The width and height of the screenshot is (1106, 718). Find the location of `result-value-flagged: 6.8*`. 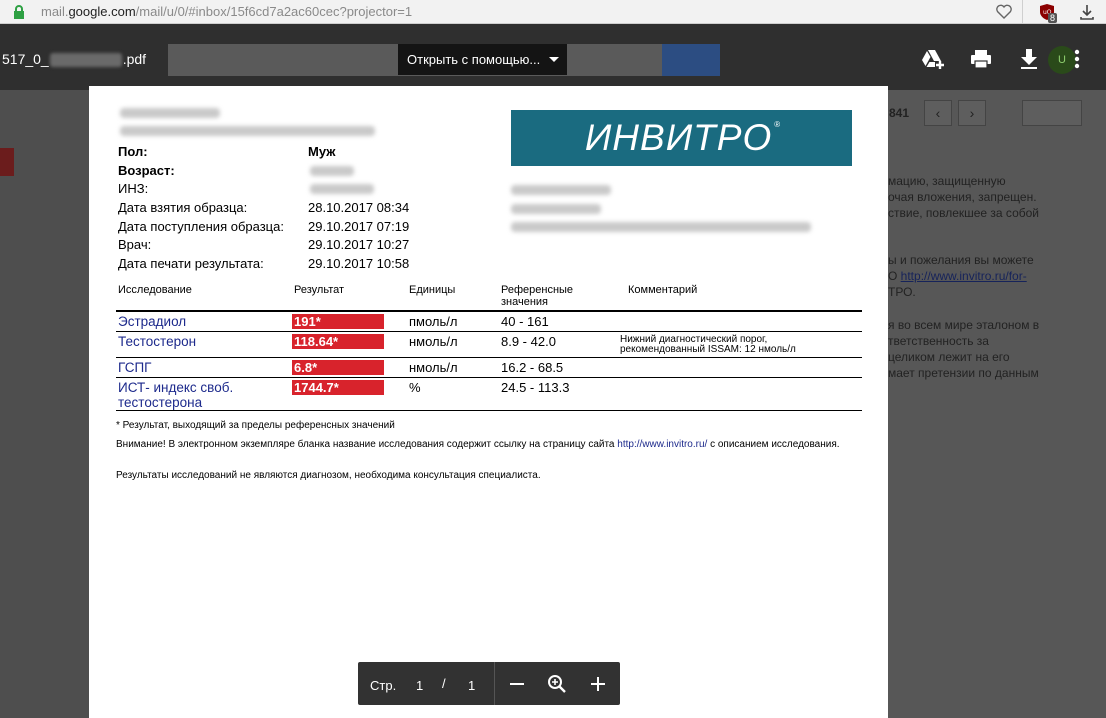

result-value-flagged: 6.8* is located at coordinates (338, 367).